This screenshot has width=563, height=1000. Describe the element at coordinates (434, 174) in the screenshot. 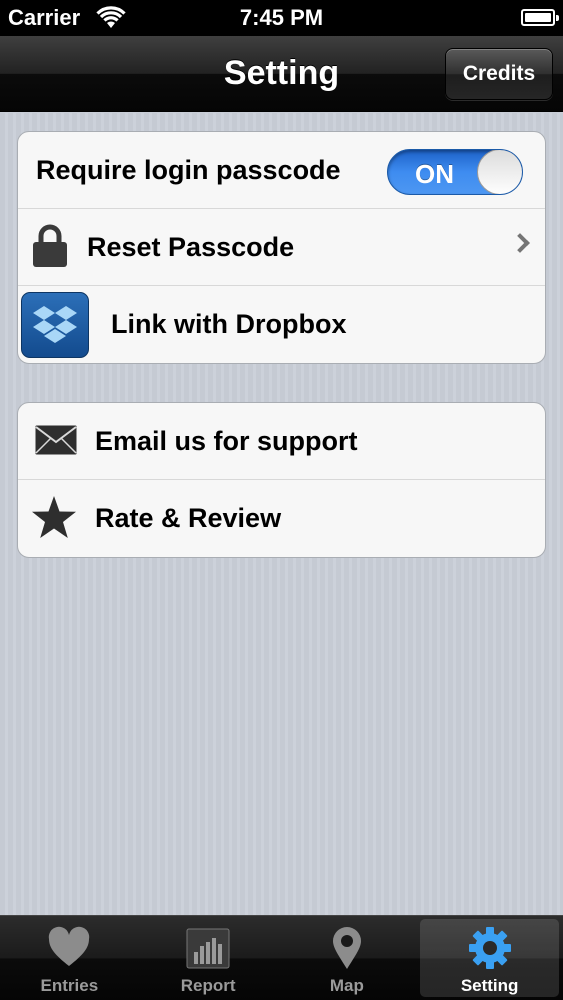

I see `toggle-state-label: ON` at that location.